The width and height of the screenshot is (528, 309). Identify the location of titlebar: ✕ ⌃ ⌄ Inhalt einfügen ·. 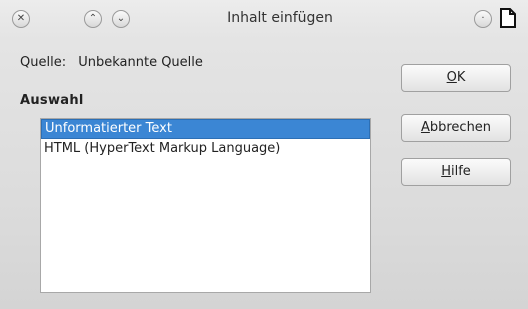
(264, 19).